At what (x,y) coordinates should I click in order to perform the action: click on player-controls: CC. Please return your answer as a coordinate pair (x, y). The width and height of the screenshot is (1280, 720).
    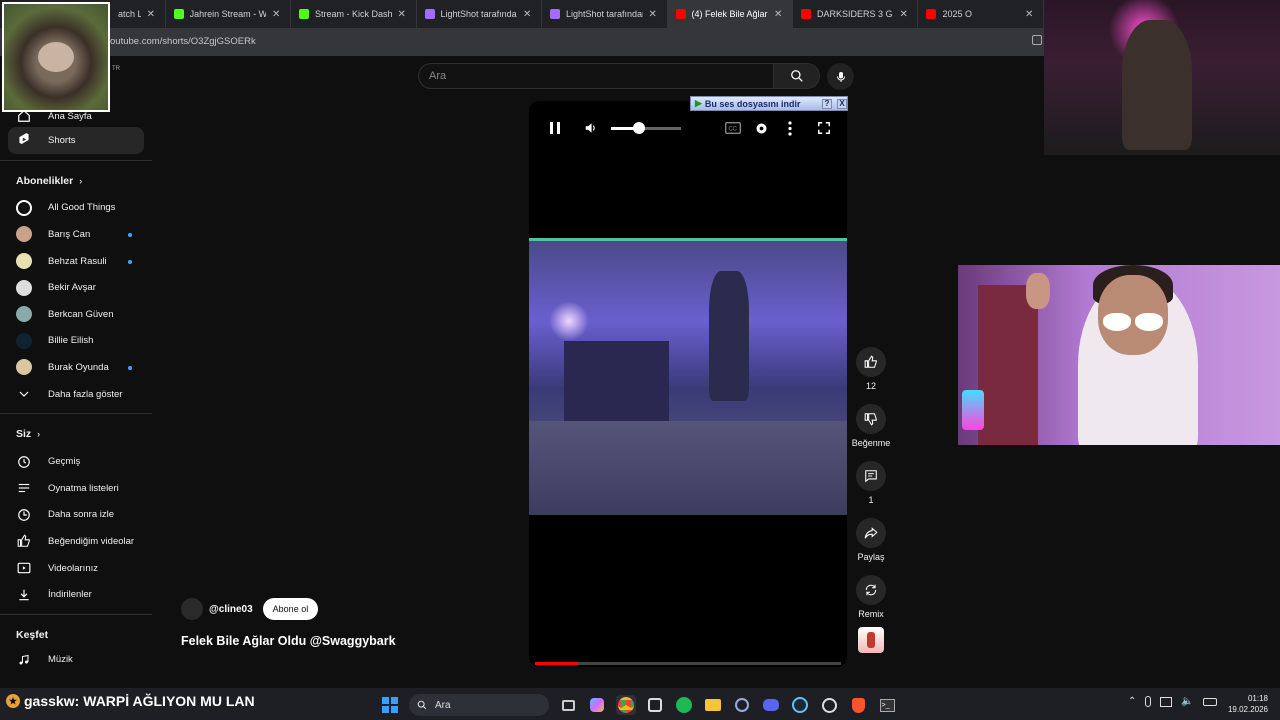
    Looking at the image, I should click on (688, 127).